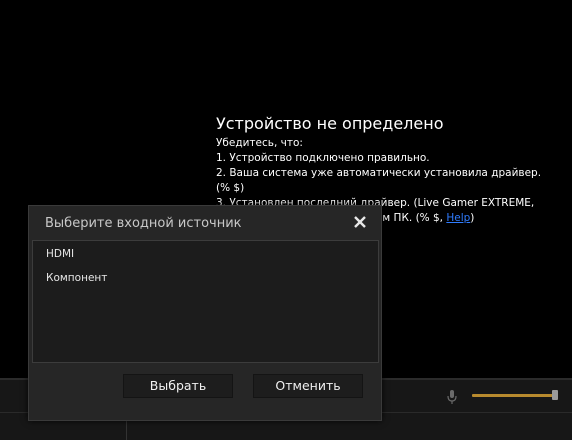 This screenshot has width=572, height=440. Describe the element at coordinates (330, 123) in the screenshot. I see `message-title: Устройство не определено` at that location.